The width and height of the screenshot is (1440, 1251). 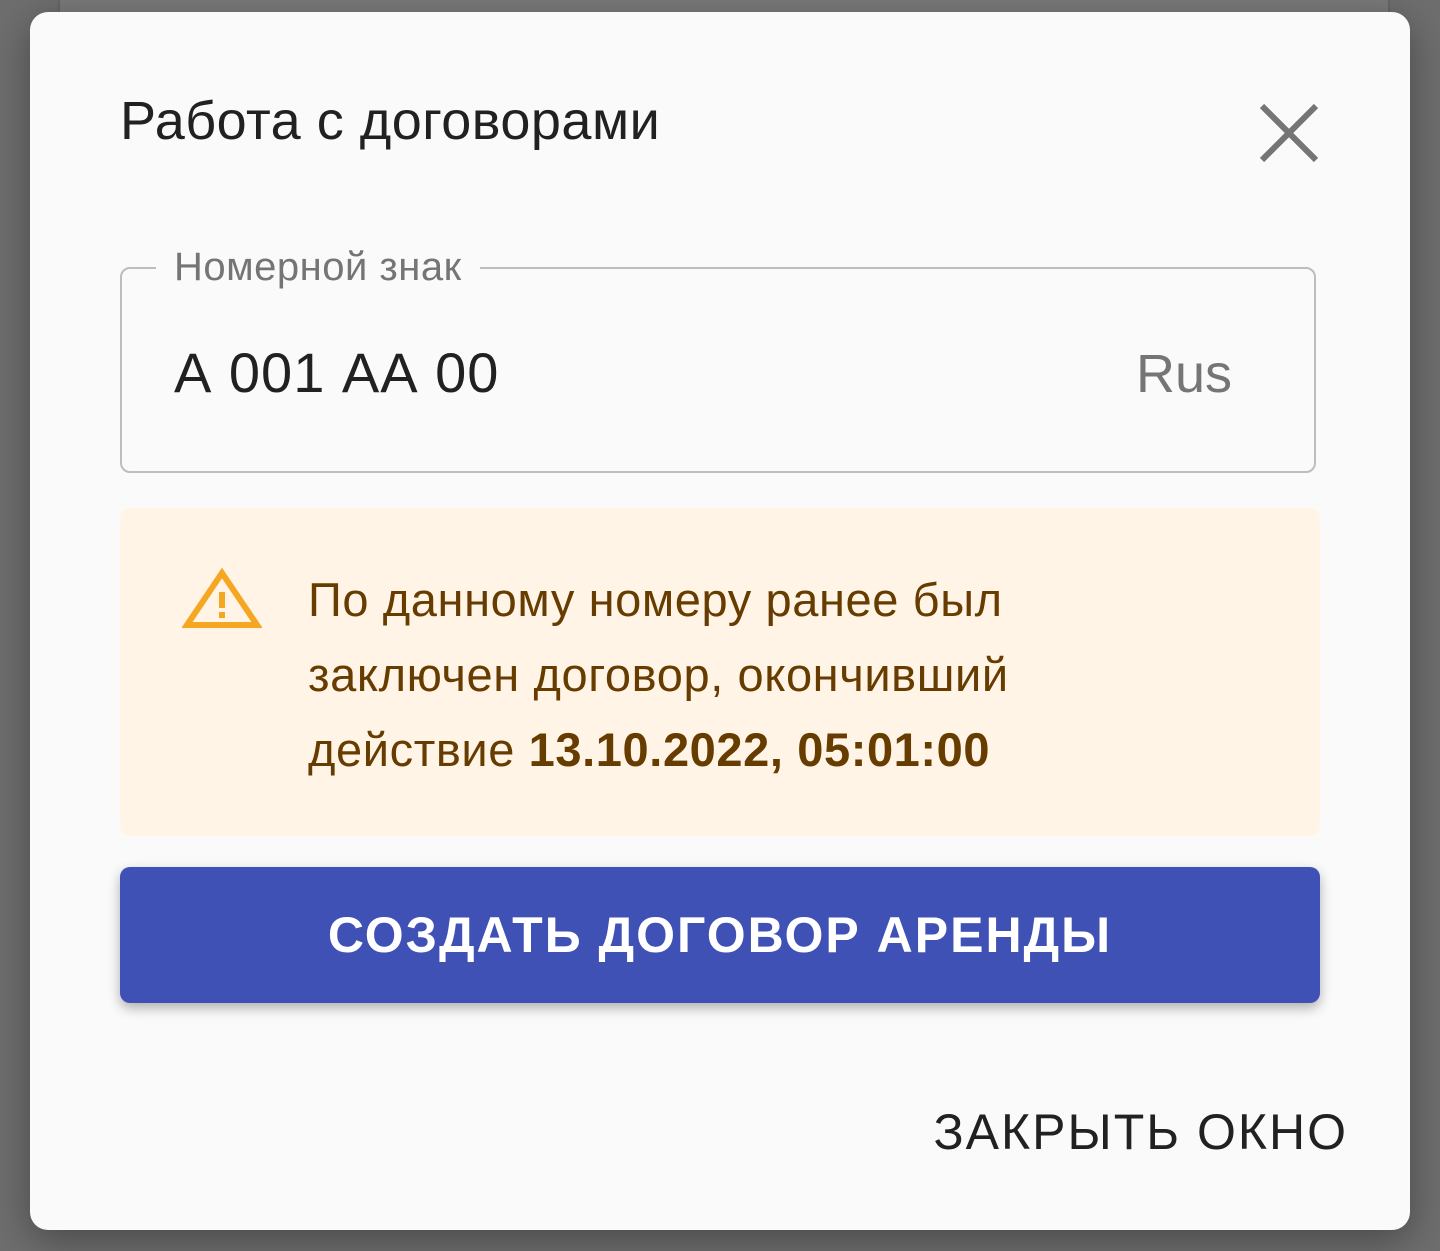 What do you see at coordinates (336, 373) in the screenshot?
I see `plate-number-input: А 001 АА 00` at bounding box center [336, 373].